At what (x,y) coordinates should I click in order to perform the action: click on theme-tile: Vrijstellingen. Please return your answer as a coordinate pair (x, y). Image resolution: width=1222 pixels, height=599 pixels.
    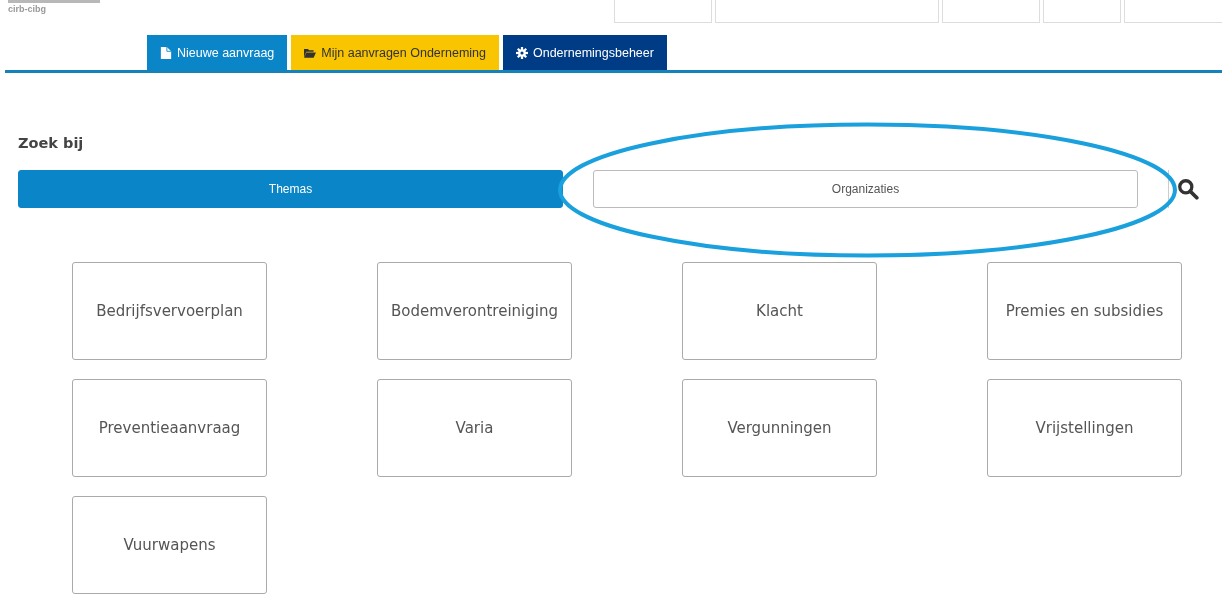
    Looking at the image, I should click on (1084, 428).